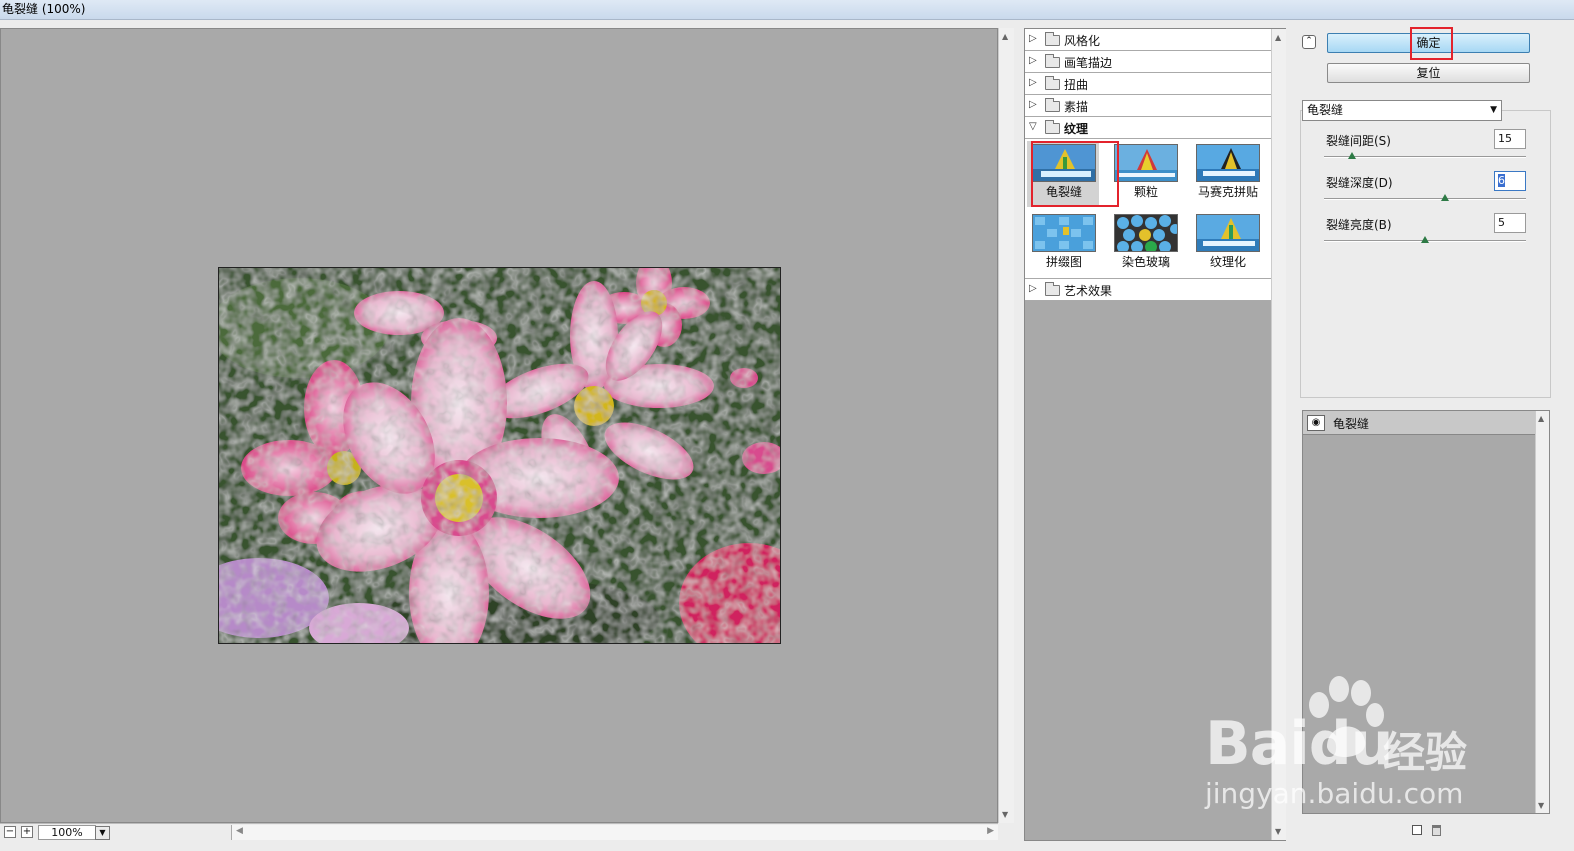  Describe the element at coordinates (67, 832) in the screenshot. I see `zoom-level-field: 100%` at that location.